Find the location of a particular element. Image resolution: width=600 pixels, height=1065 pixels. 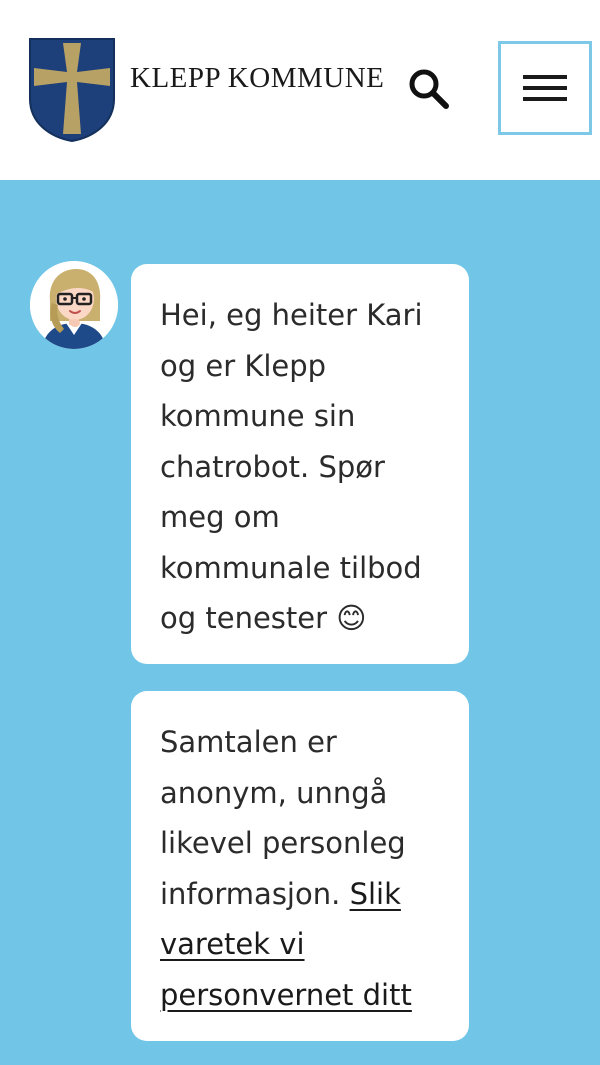

search-icon is located at coordinates (429, 89).